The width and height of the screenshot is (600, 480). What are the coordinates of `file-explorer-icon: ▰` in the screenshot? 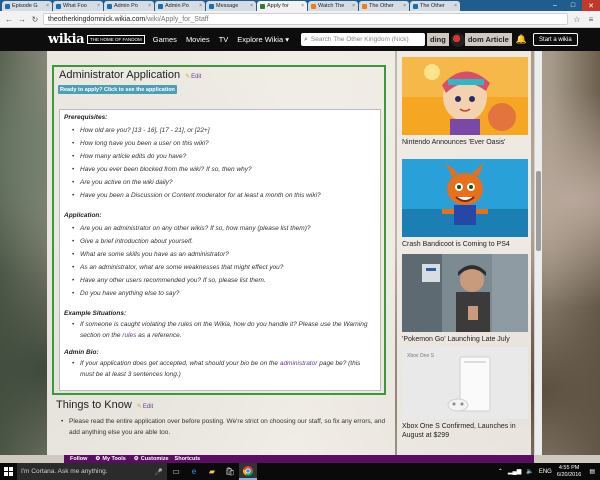 It's located at (212, 471).